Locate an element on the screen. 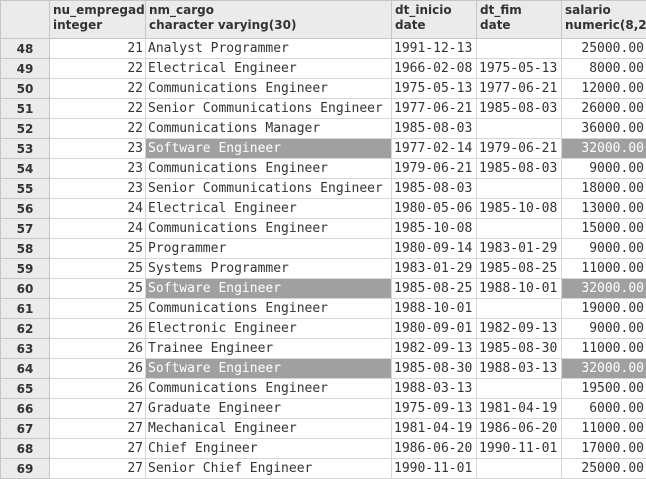 The image size is (646, 479). cell-nu-empregado: 22 is located at coordinates (98, 109).